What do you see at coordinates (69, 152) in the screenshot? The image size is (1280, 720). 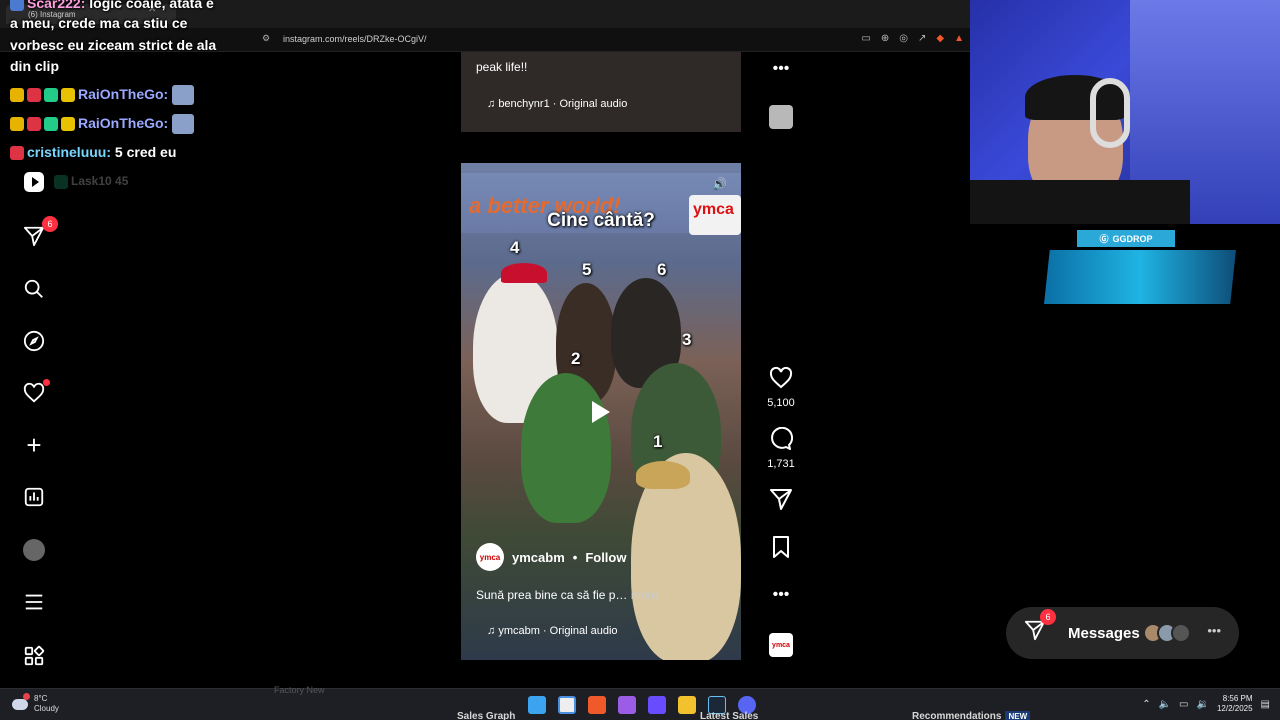 I see `chat-username: cristineluuu:` at bounding box center [69, 152].